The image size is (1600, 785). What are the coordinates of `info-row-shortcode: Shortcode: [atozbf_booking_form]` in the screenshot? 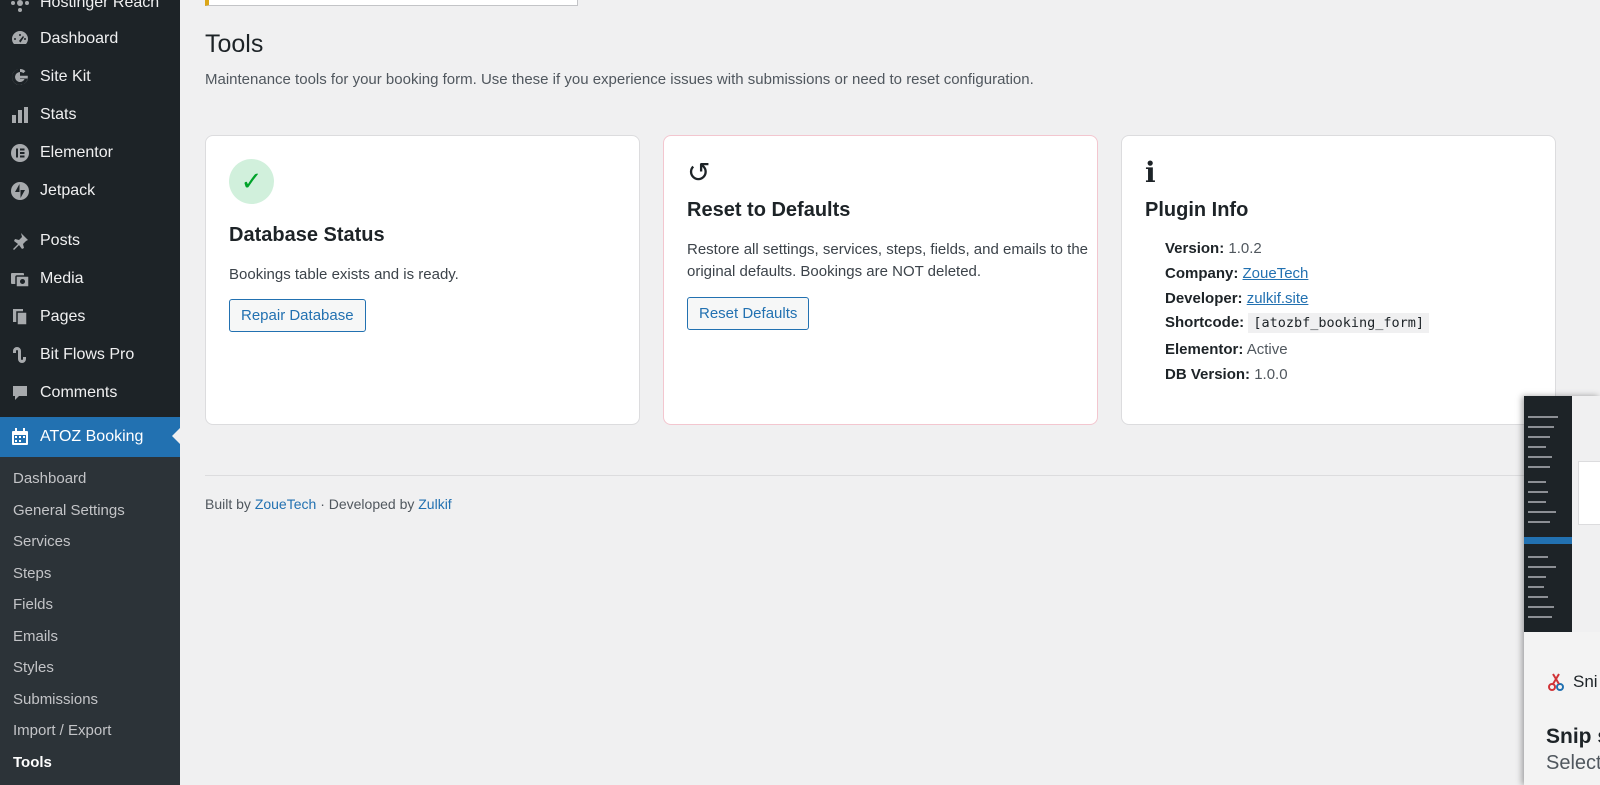 It's located at (1297, 323).